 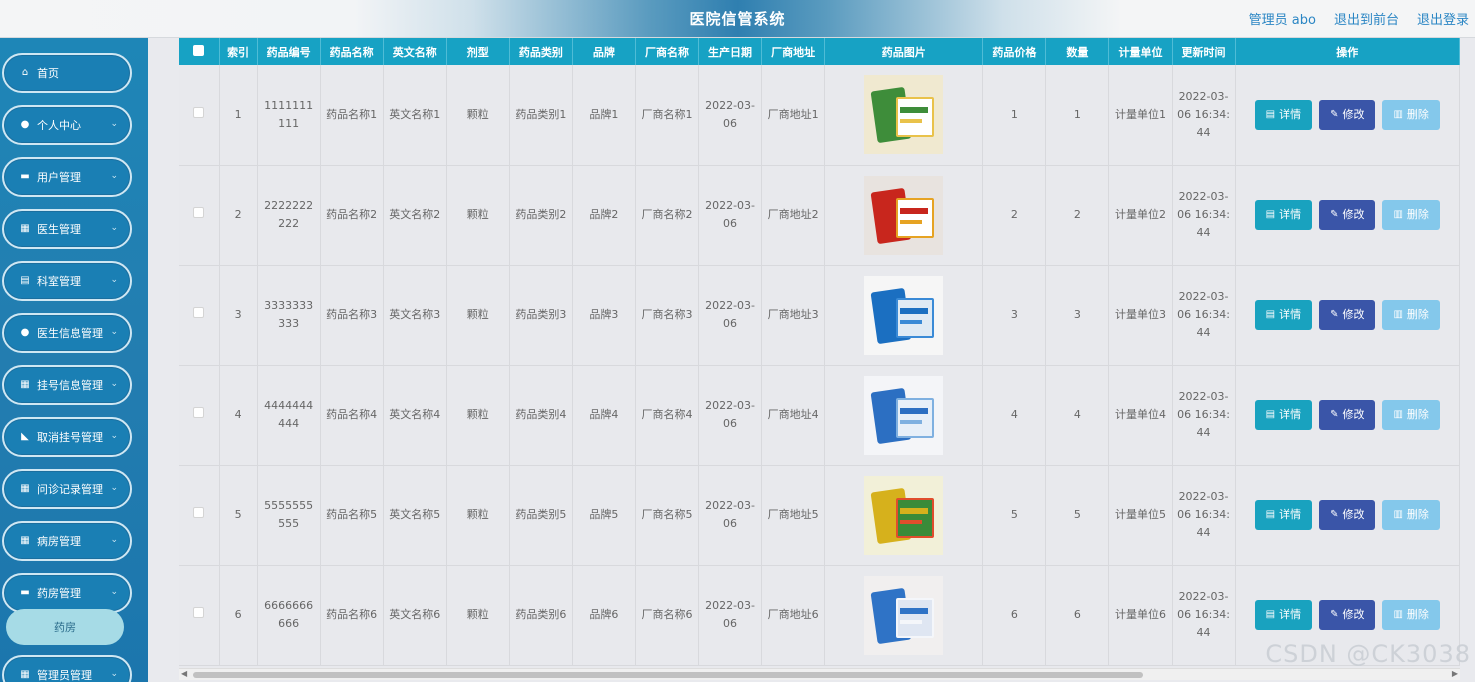 I want to click on delete-button-label: 删除, so click(x=1417, y=114).